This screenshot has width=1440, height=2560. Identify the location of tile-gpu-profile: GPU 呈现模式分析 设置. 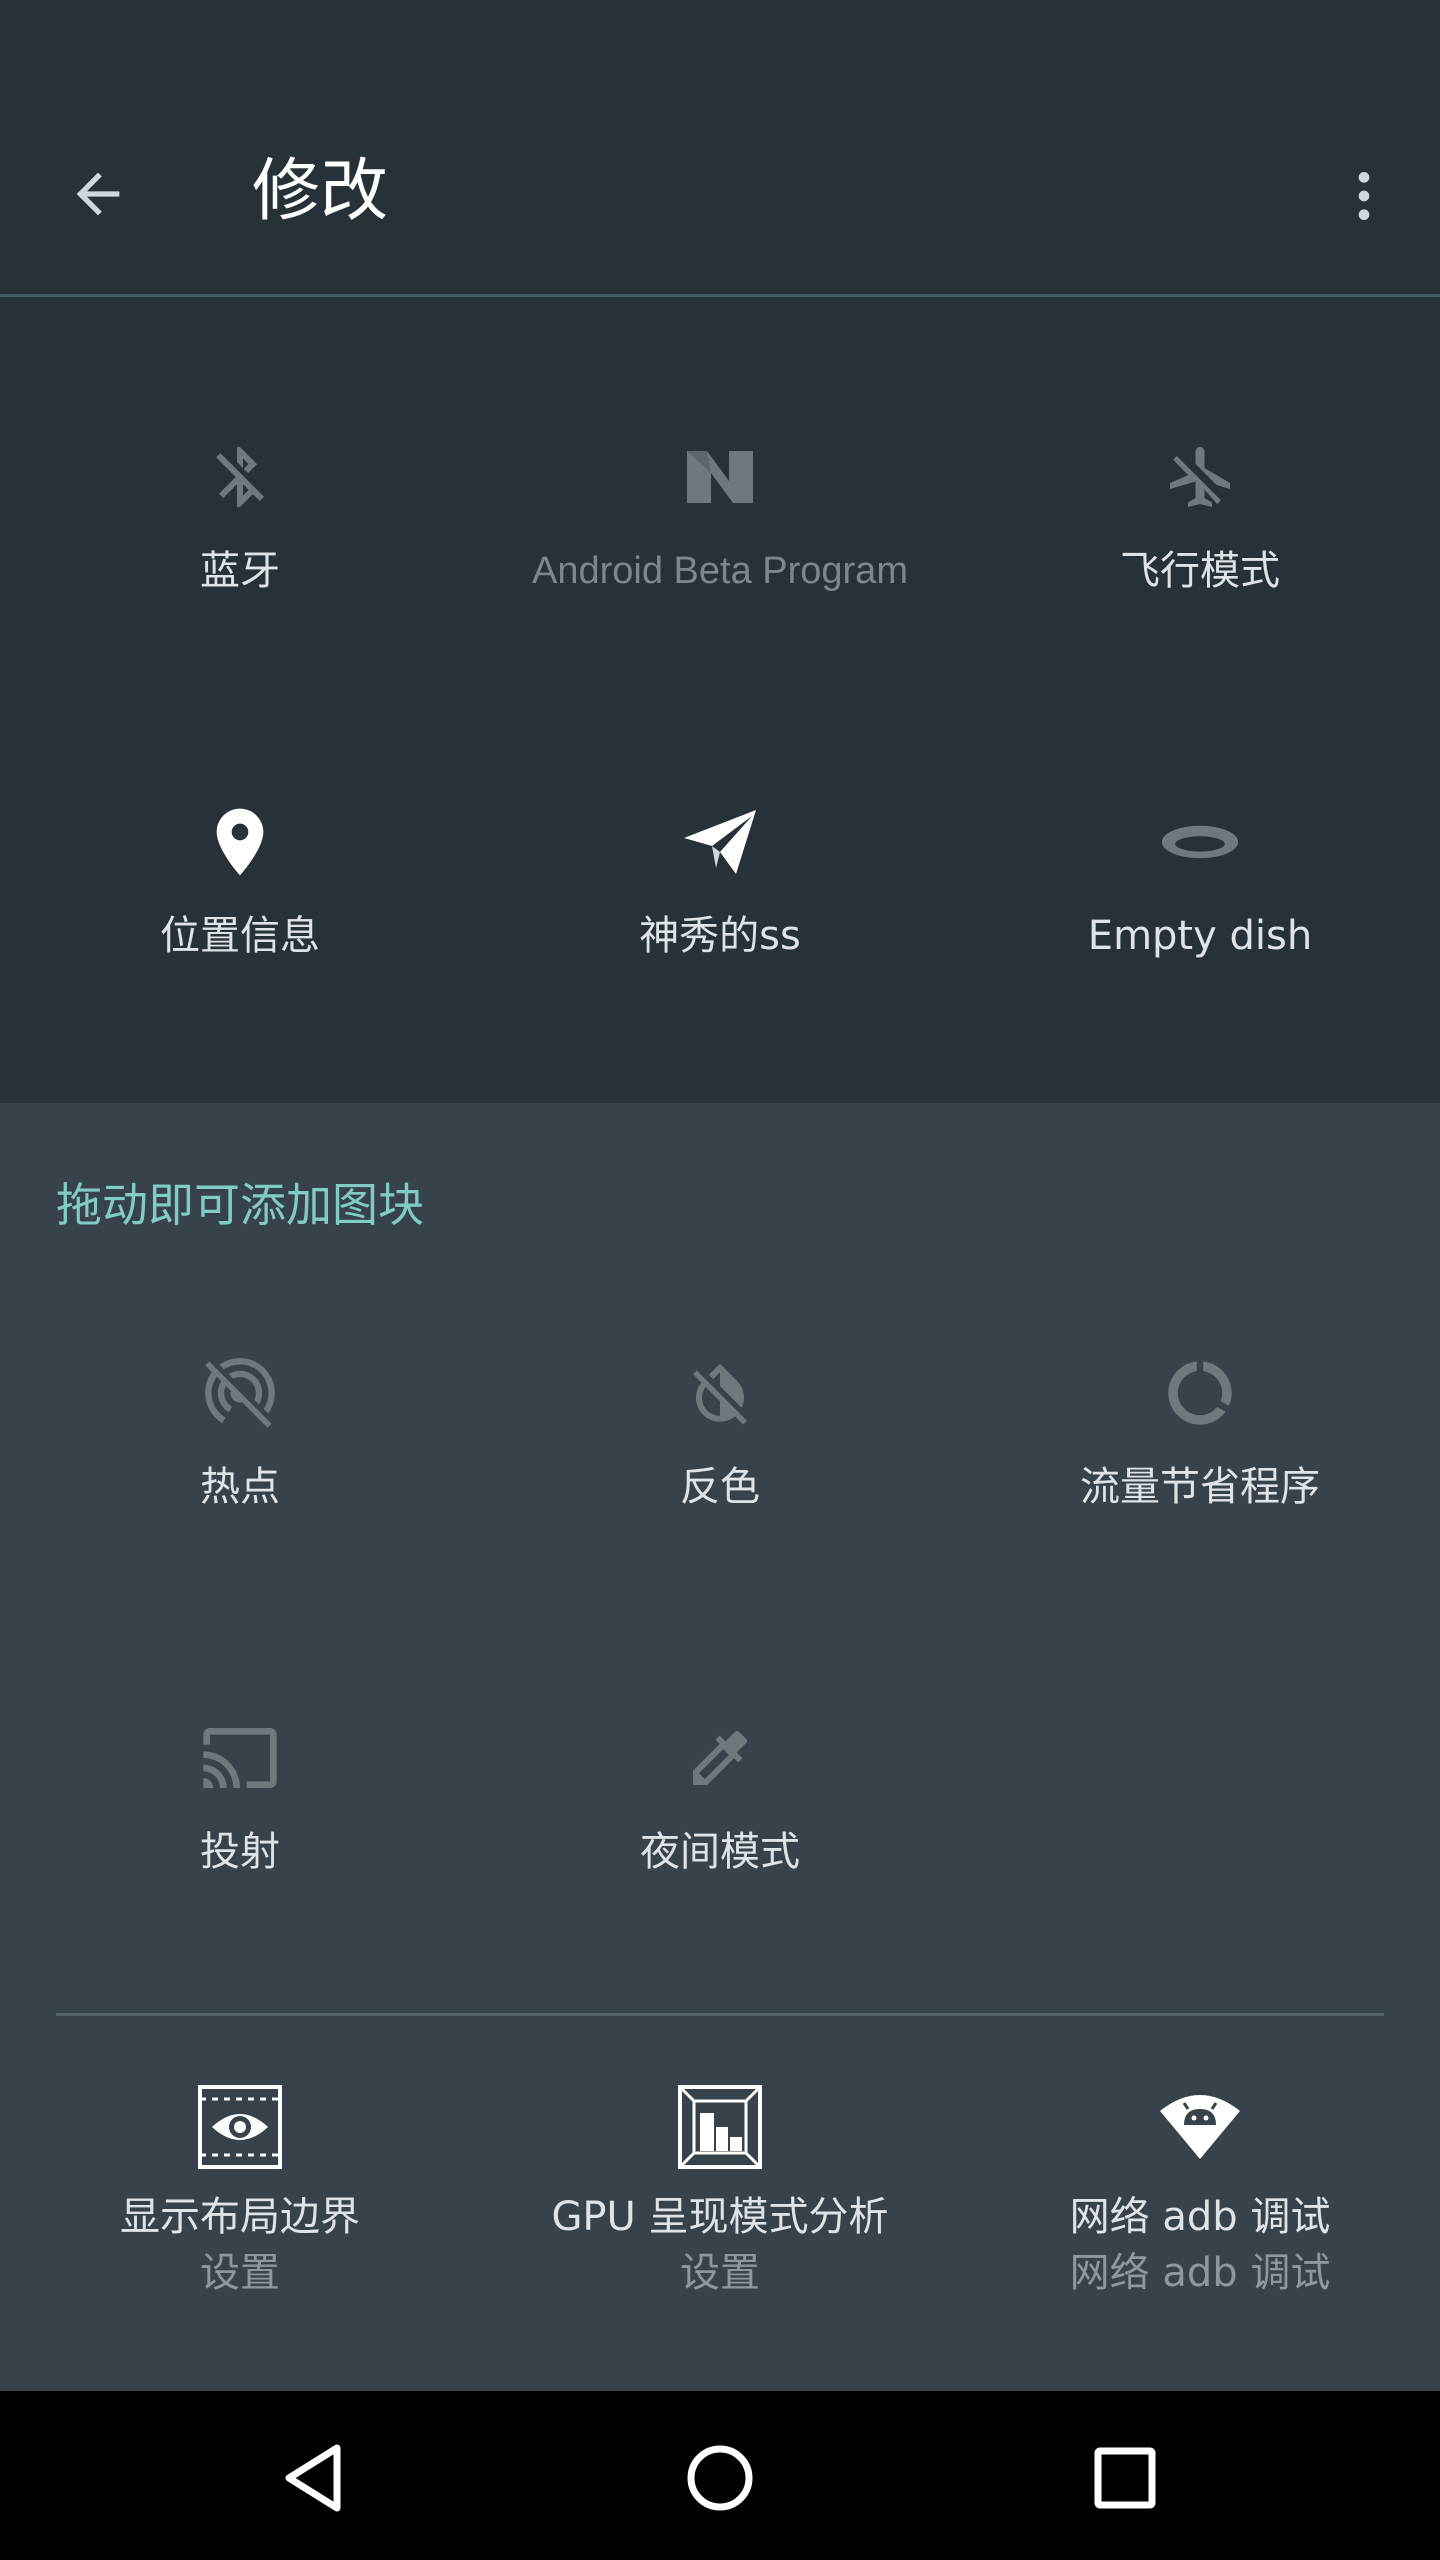
(720, 2213).